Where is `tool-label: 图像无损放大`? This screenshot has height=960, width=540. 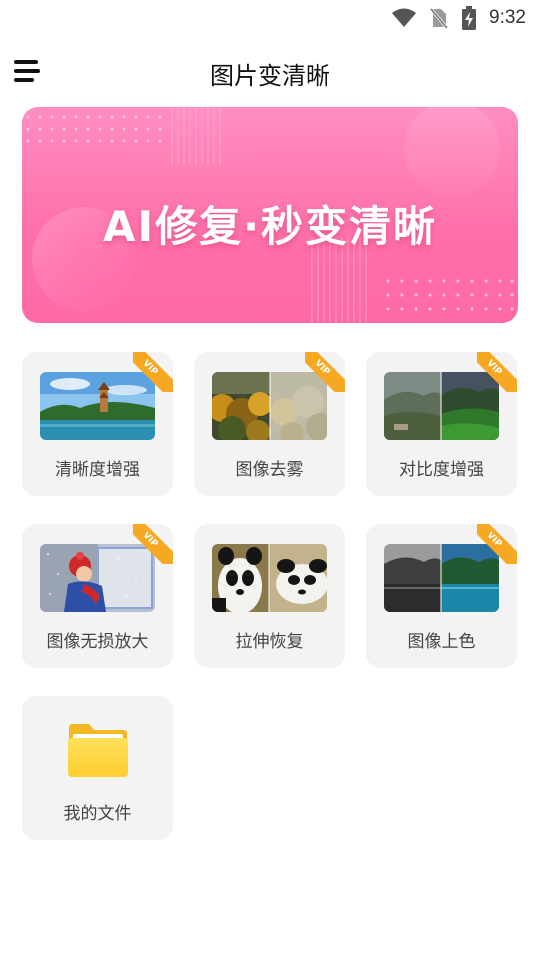
tool-label: 图像无损放大 is located at coordinates (97, 642).